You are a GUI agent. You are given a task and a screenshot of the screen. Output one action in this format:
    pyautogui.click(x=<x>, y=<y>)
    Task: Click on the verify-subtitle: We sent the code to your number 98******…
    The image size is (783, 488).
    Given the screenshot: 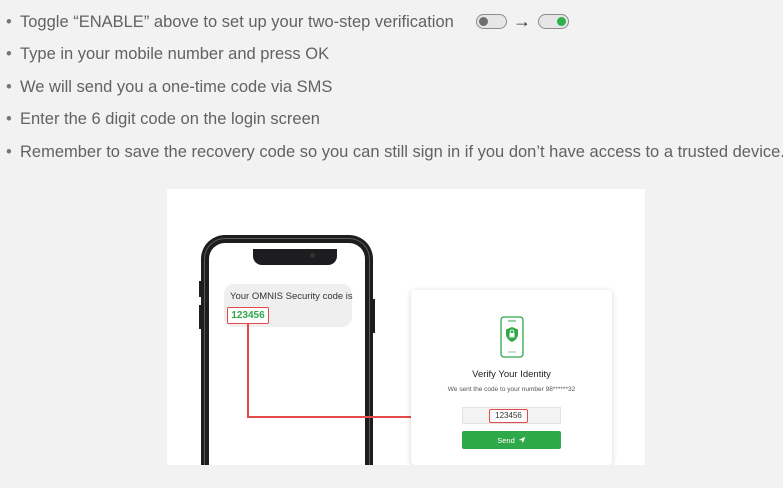 What is the action you would take?
    pyautogui.click(x=511, y=389)
    